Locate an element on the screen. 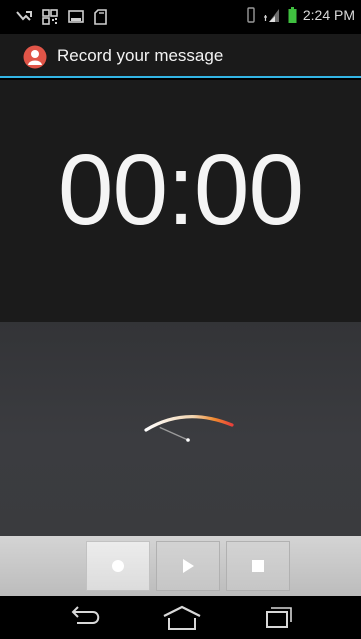 The width and height of the screenshot is (361, 639). record-button is located at coordinates (118, 566).